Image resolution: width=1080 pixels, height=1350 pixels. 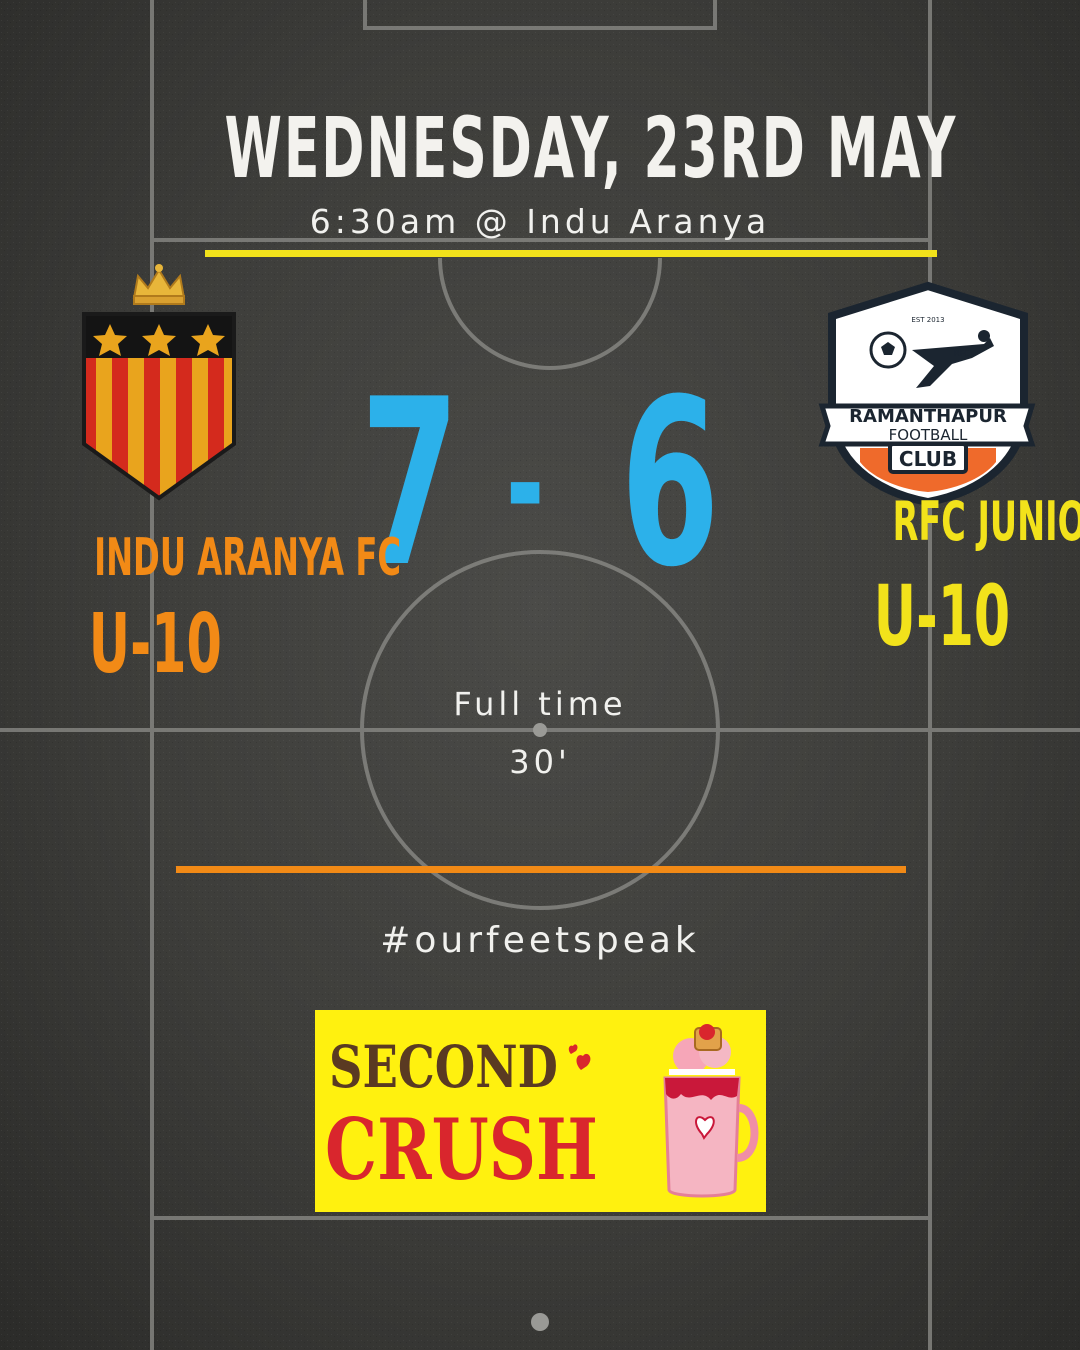 I want to click on match-time-venue: 6:30am @ Indu Aranya, so click(x=540, y=221).